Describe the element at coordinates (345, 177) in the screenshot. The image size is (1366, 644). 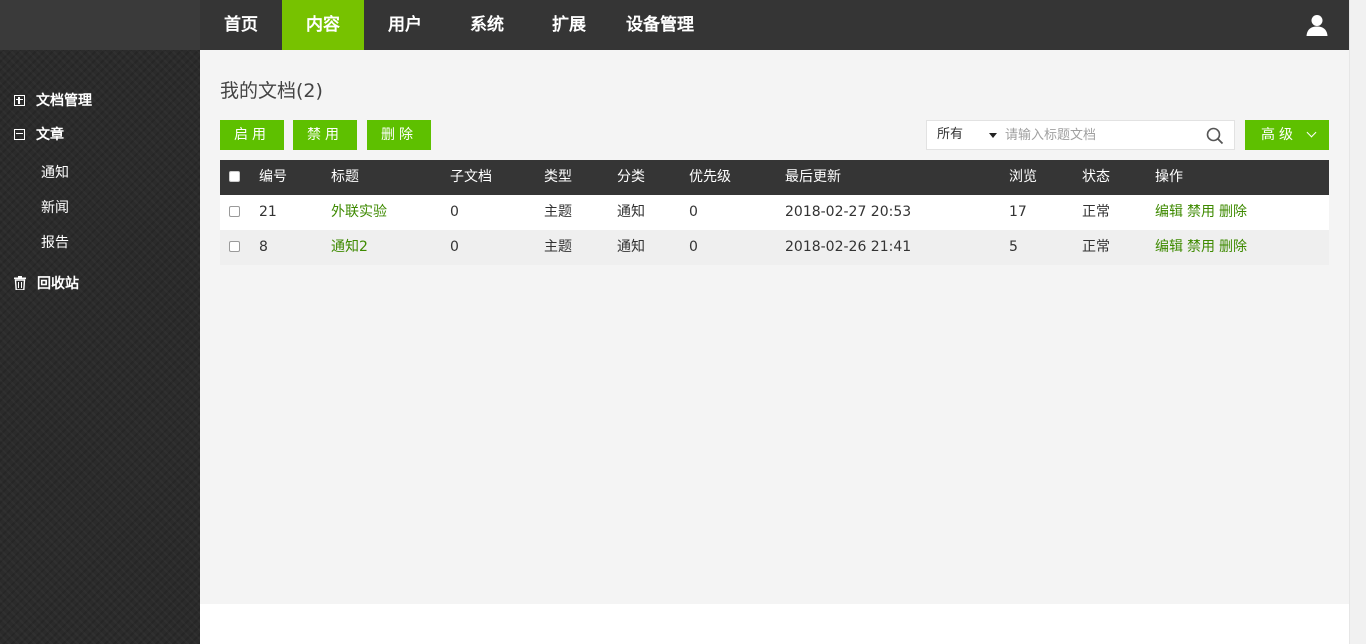
I see `header-title: 标题` at that location.